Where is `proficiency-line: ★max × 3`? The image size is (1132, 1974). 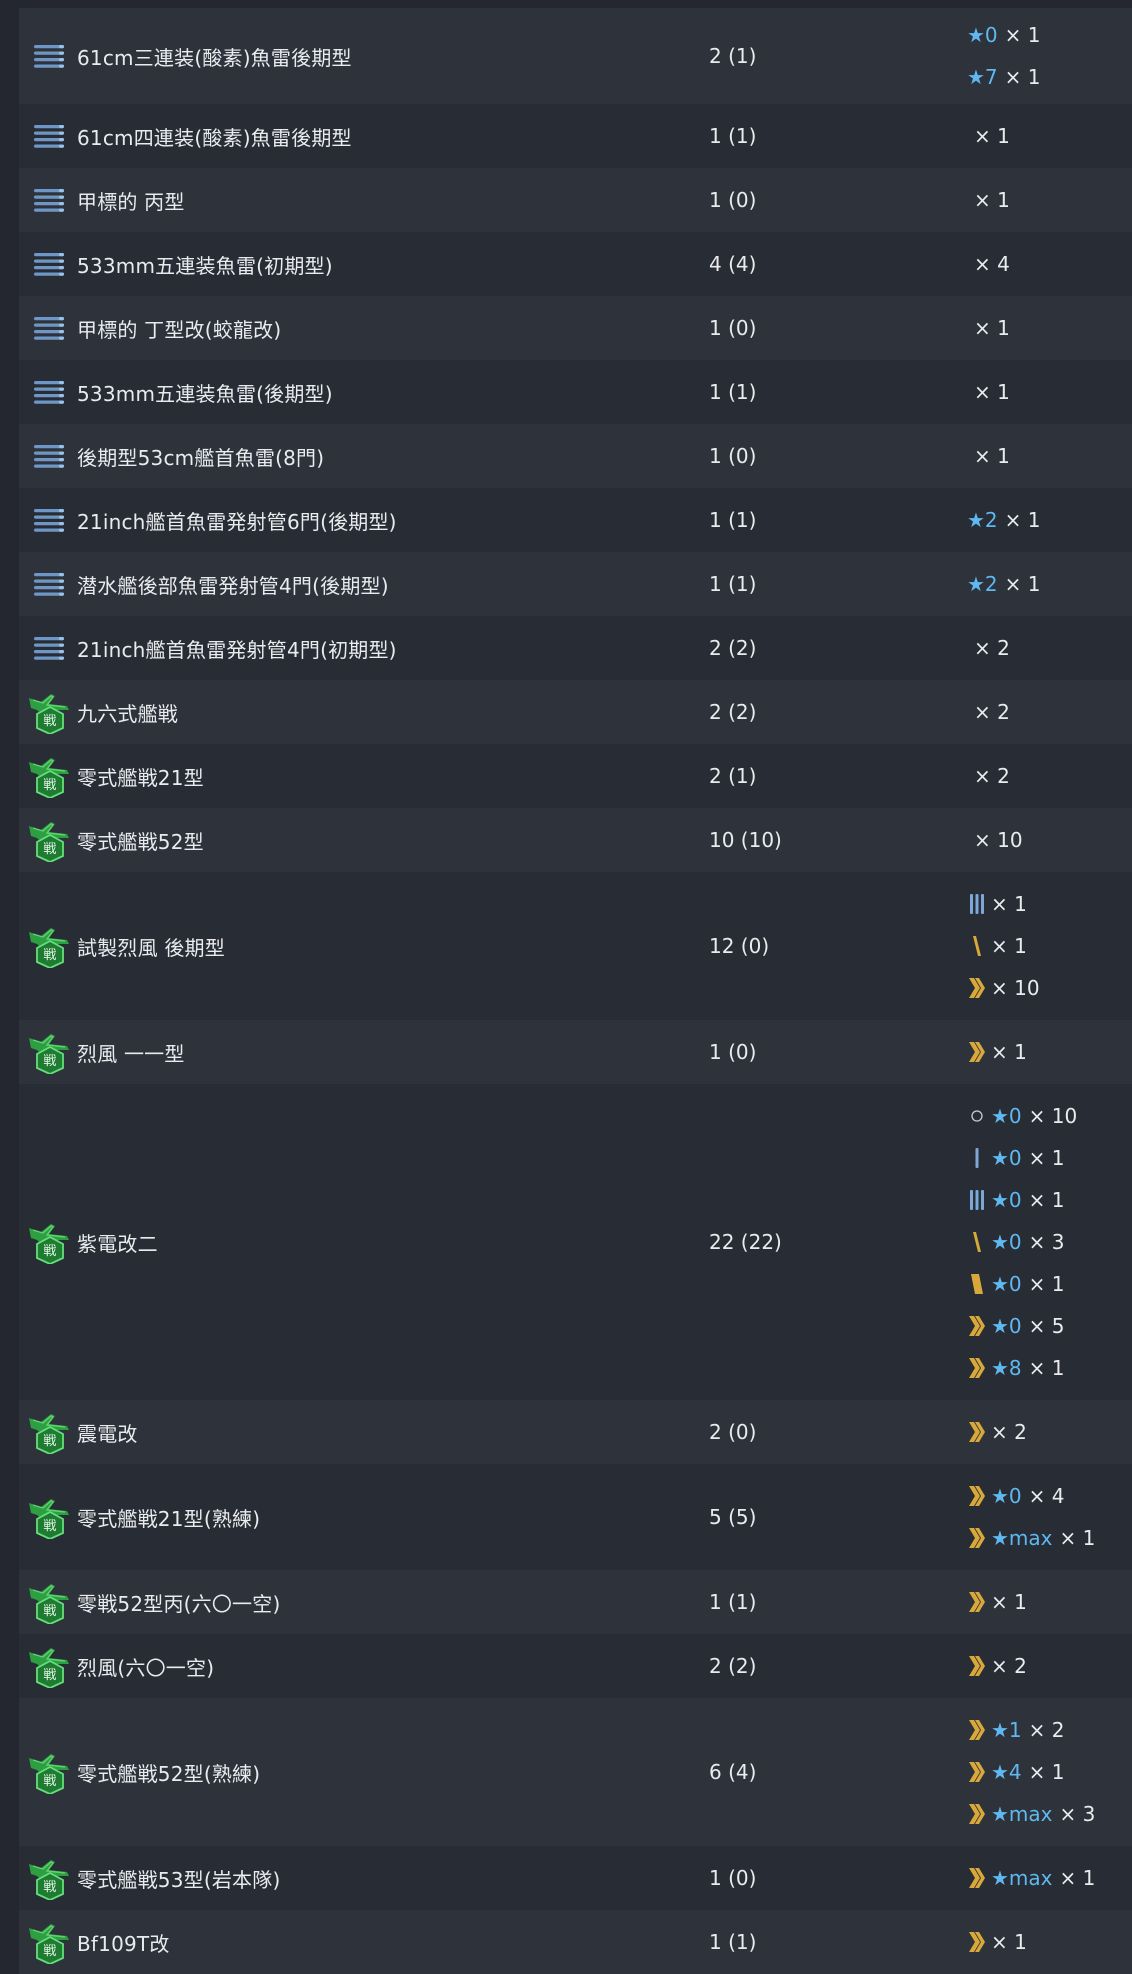
proficiency-line: ★max × 3 is located at coordinates (1049, 1814).